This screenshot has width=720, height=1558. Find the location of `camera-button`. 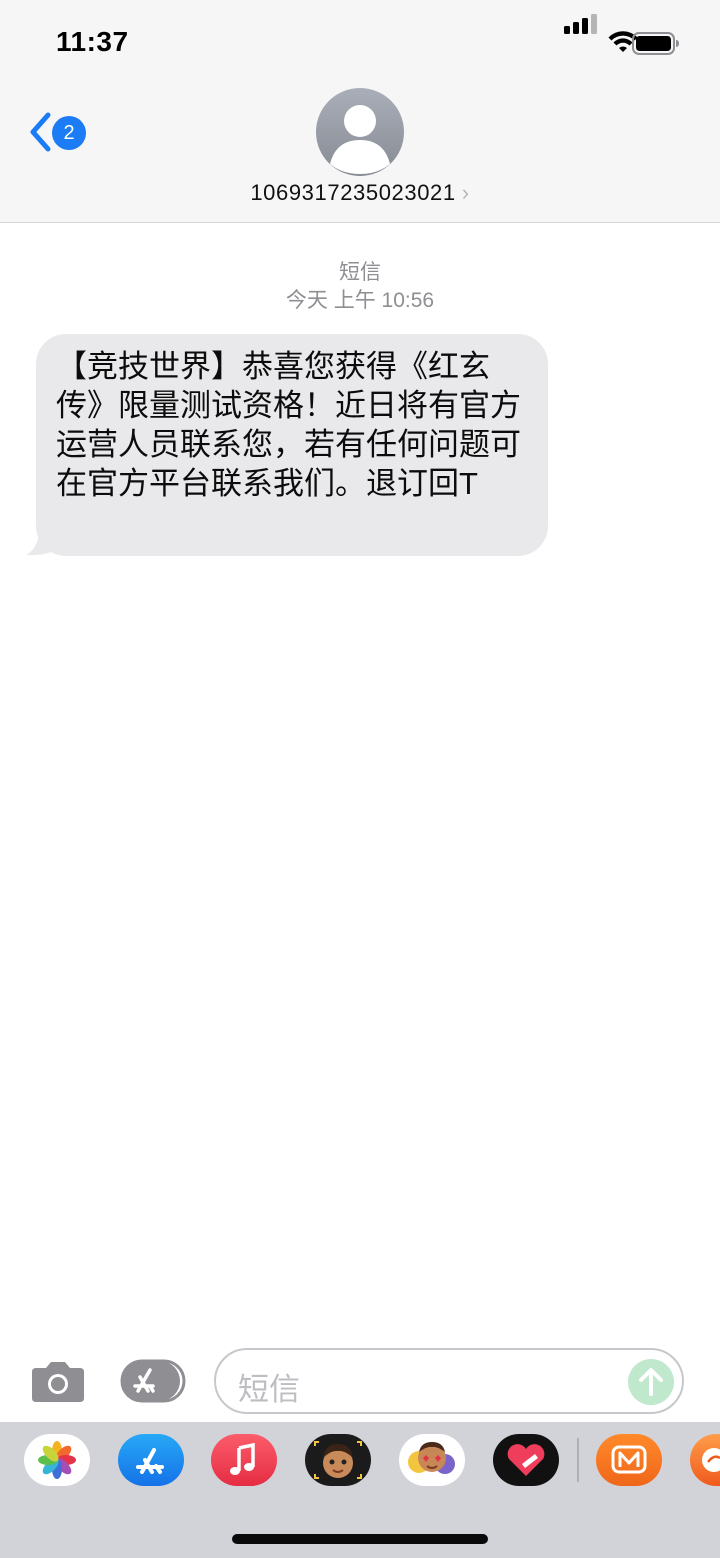

camera-button is located at coordinates (58, 1382).